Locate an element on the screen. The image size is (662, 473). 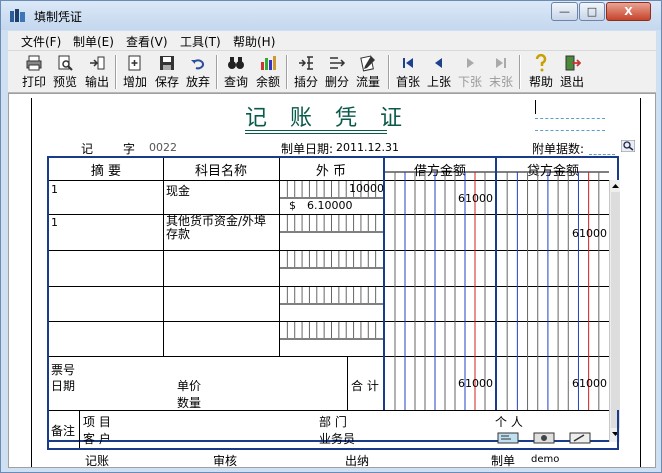
cashflow-button: 流量 is located at coordinates (368, 71).